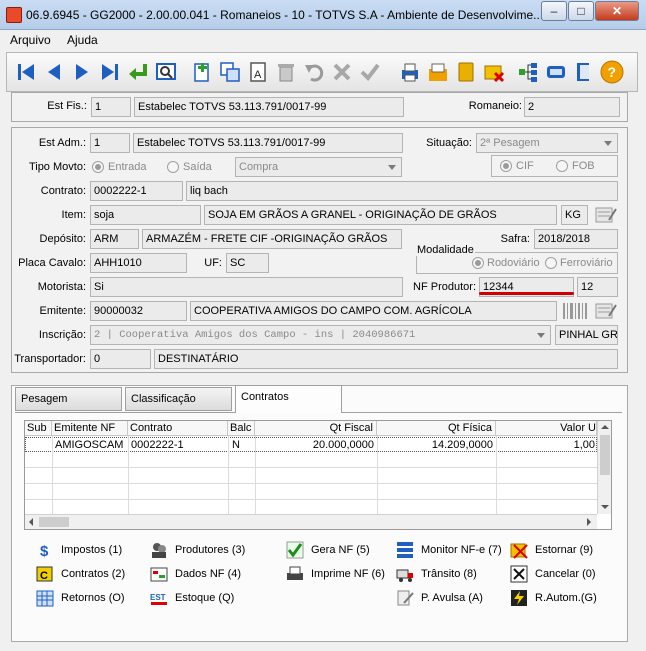  What do you see at coordinates (80, 574) in the screenshot?
I see `contratos-button: C Contratos (2)` at bounding box center [80, 574].